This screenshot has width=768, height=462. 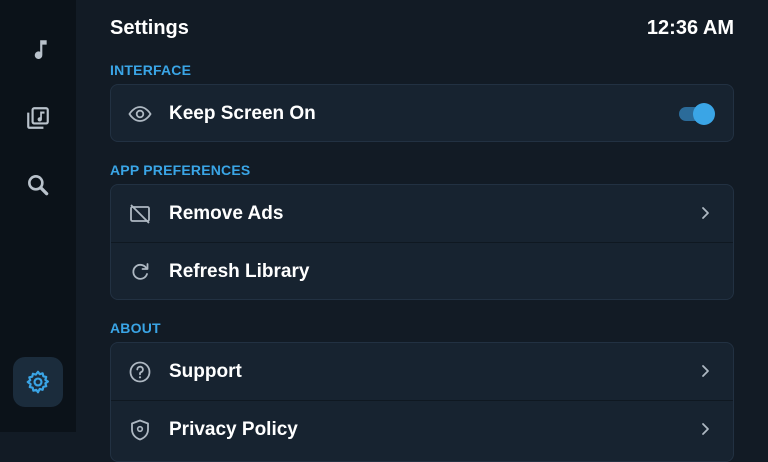 I want to click on nav-library-button, so click(x=38, y=118).